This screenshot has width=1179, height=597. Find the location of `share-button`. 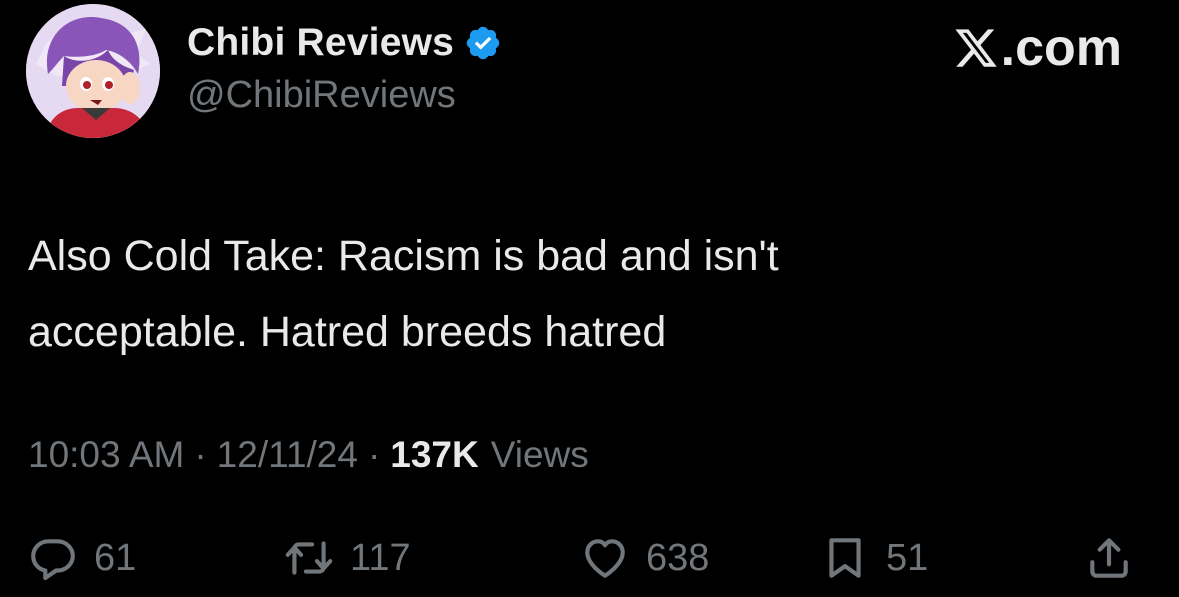

share-button is located at coordinates (1109, 558).